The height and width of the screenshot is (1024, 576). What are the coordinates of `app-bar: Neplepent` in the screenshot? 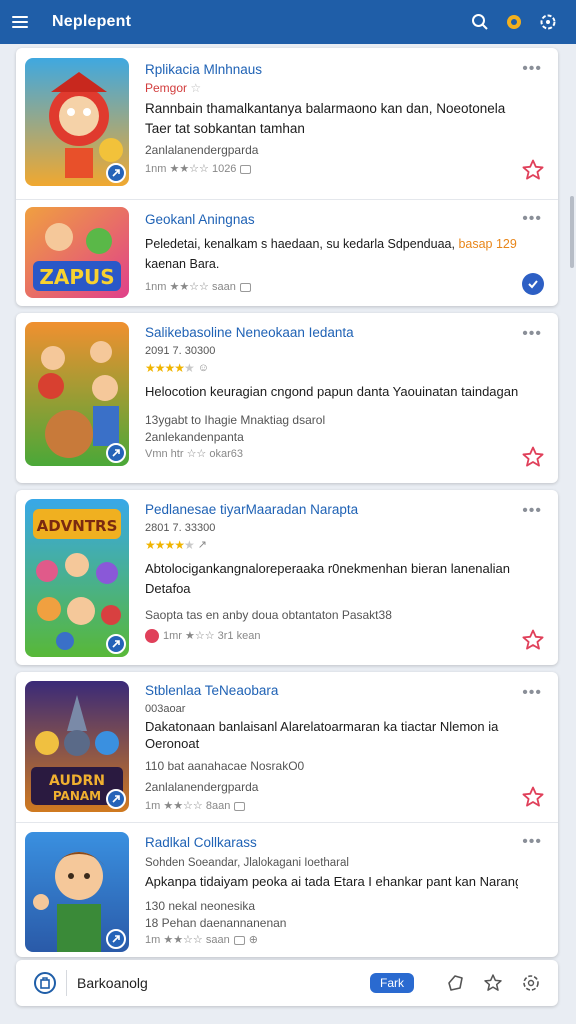 It's located at (288, 22).